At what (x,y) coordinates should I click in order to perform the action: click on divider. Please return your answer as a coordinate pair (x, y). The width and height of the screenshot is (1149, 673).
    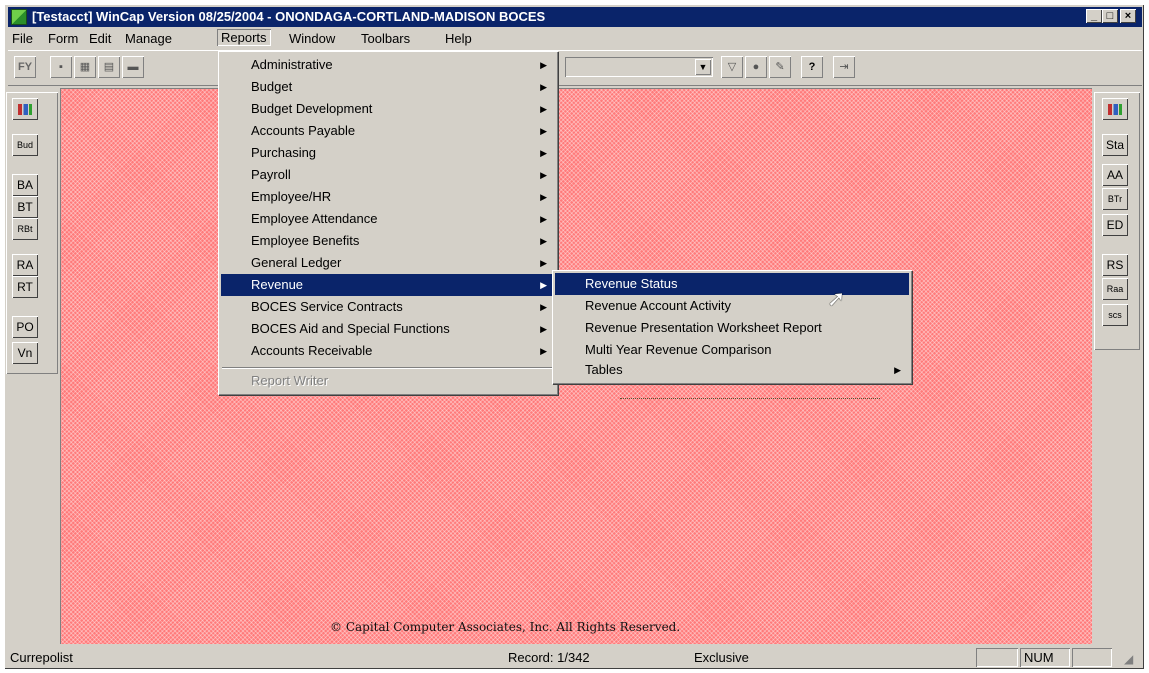
    Looking at the image, I should click on (750, 398).